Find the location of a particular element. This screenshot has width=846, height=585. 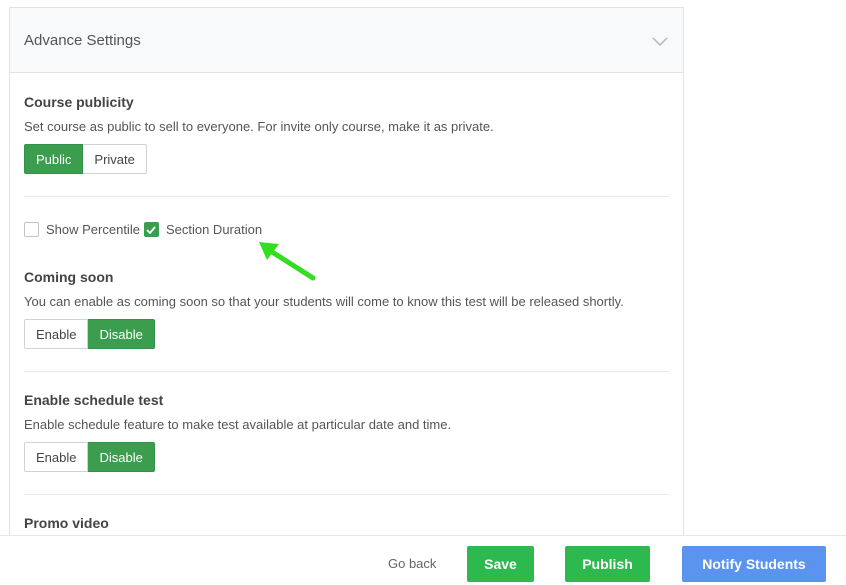

arrow-icon is located at coordinates (287, 261).